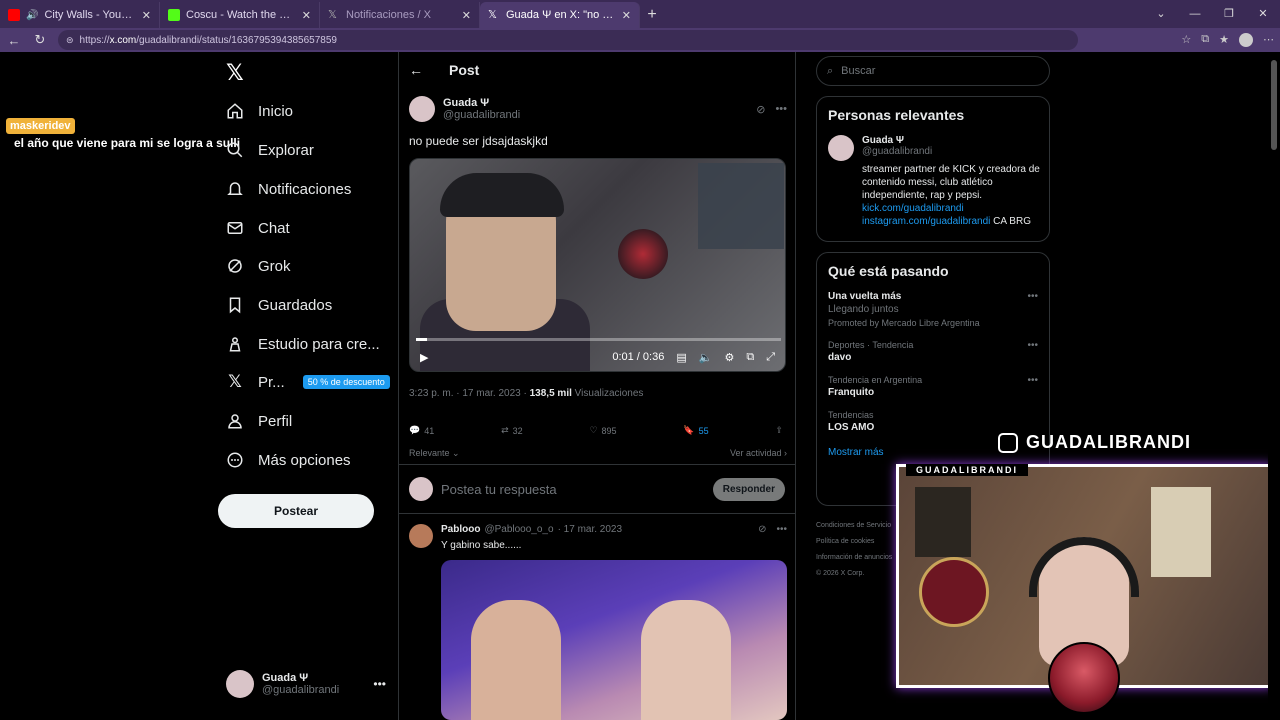 This screenshot has height=720, width=1280. Describe the element at coordinates (421, 430) in the screenshot. I see `reply-button: 💬 41` at that location.